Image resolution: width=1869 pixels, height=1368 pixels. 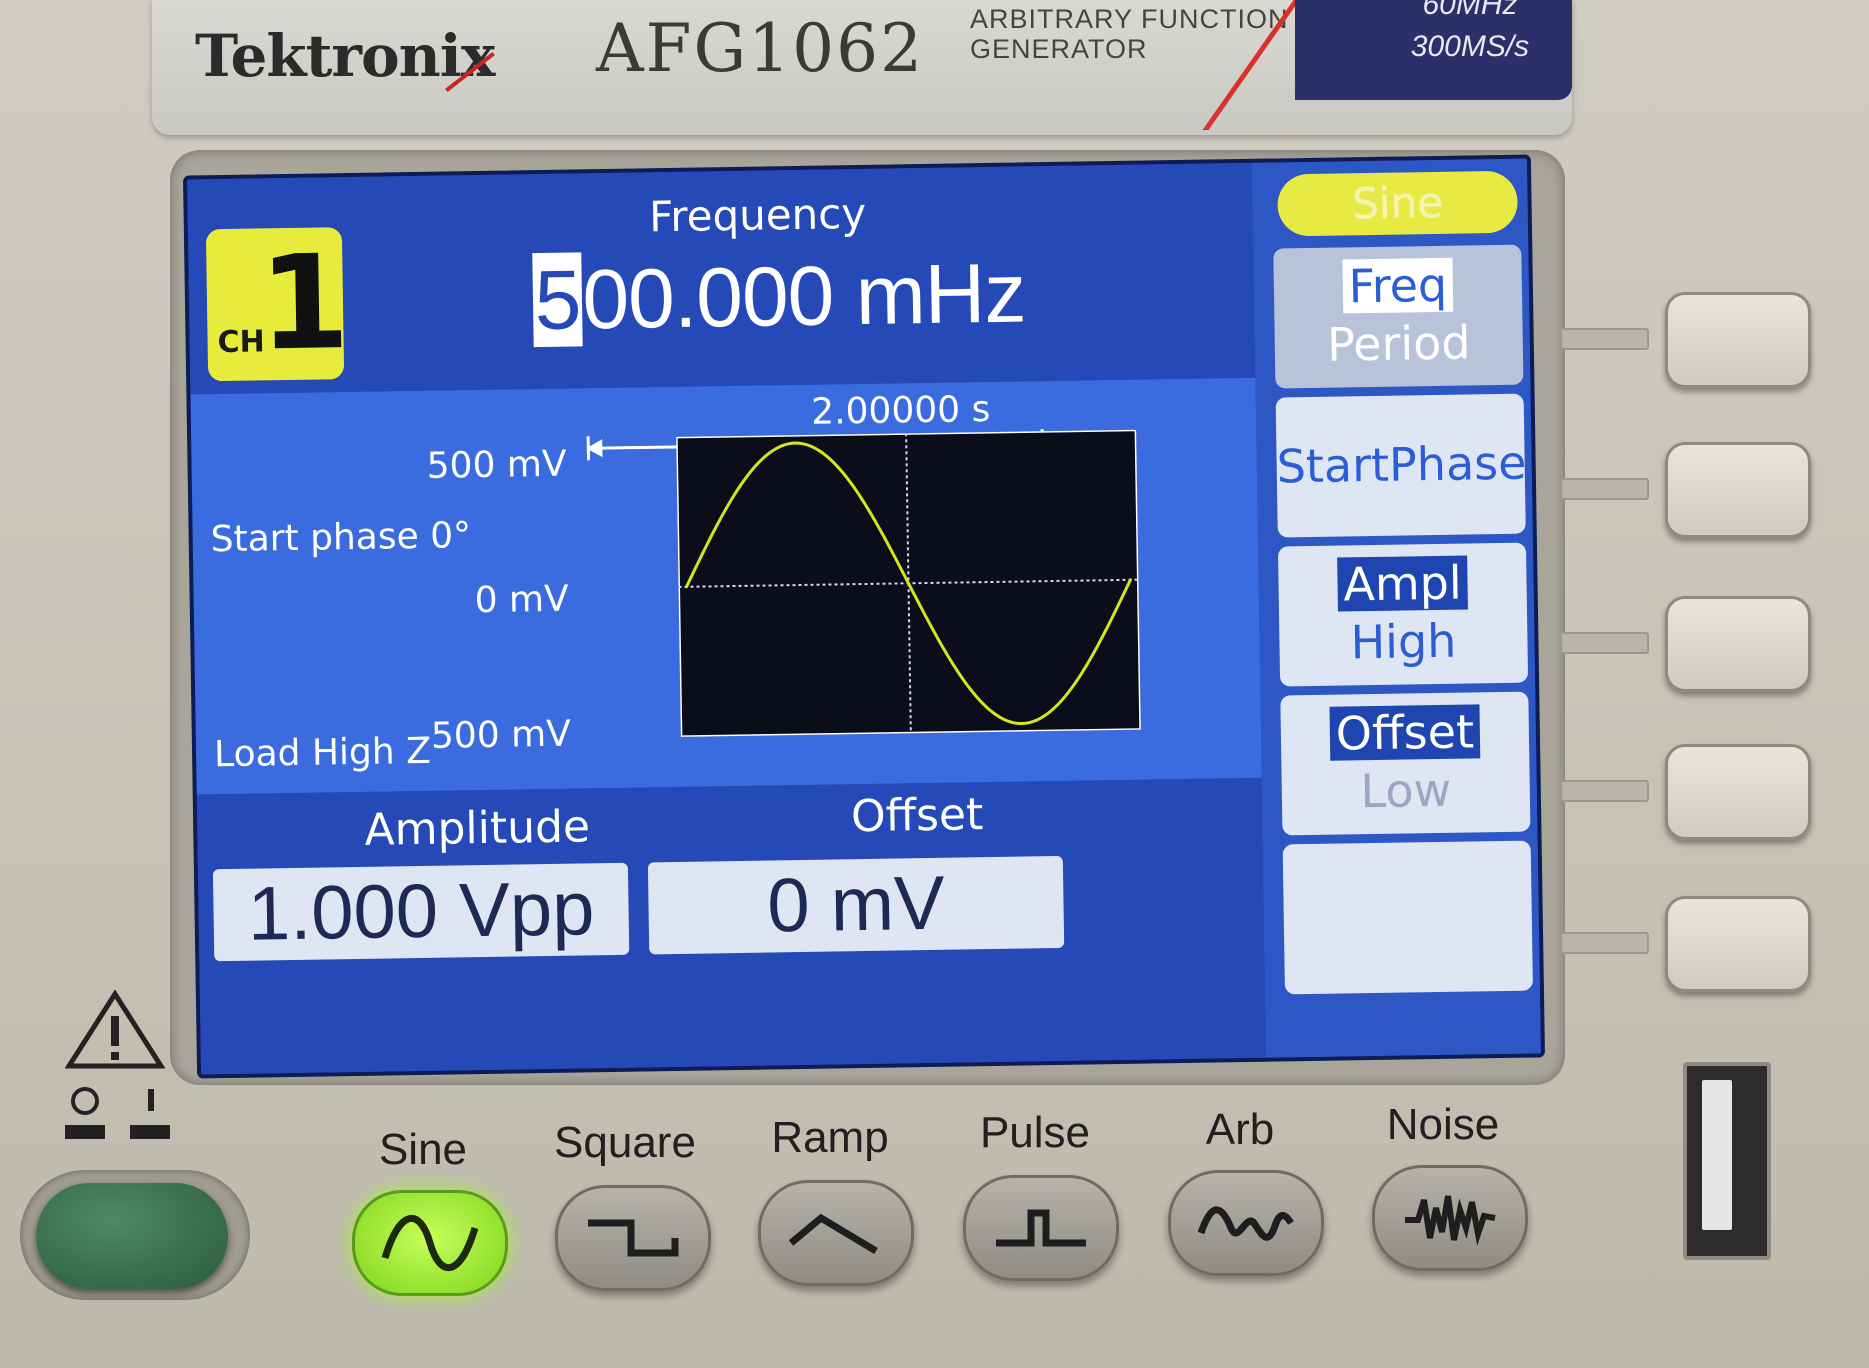 I want to click on sine-button-label: Sine, so click(x=423, y=1149).